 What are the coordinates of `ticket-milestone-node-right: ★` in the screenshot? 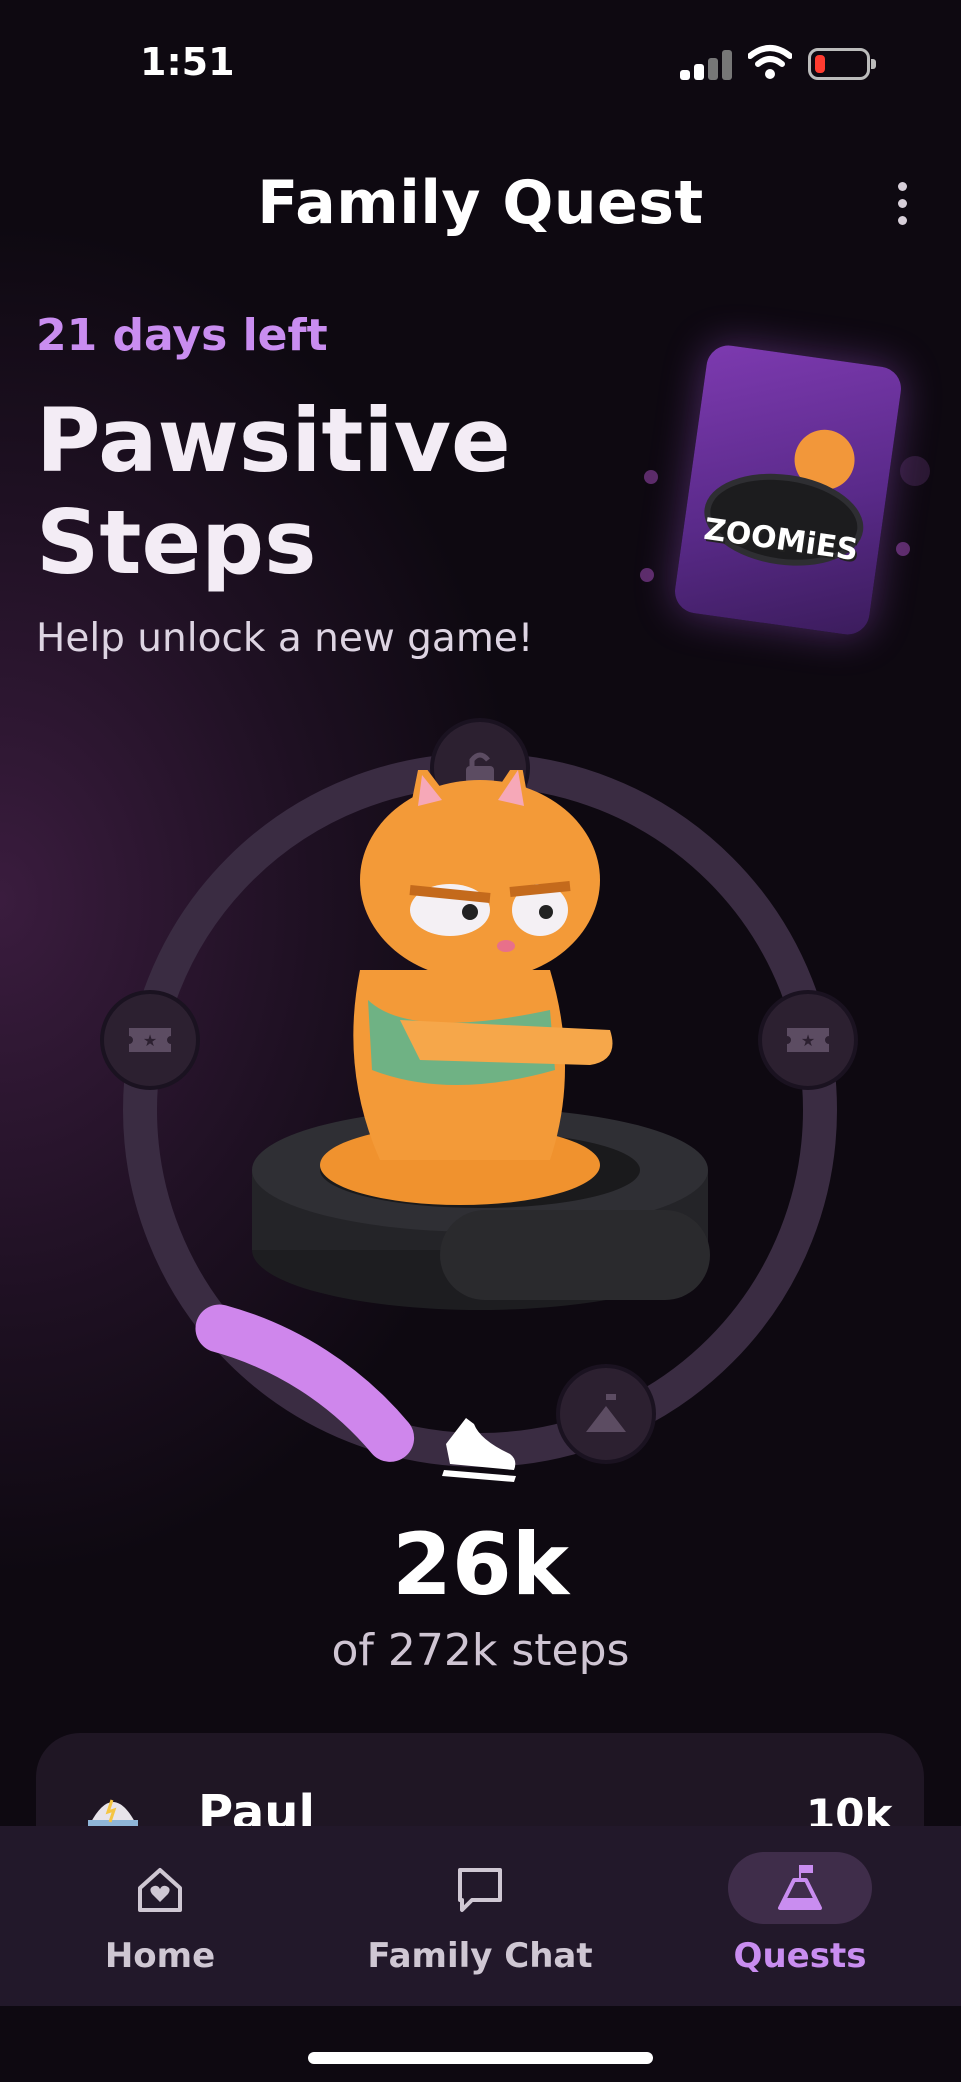 It's located at (808, 1040).